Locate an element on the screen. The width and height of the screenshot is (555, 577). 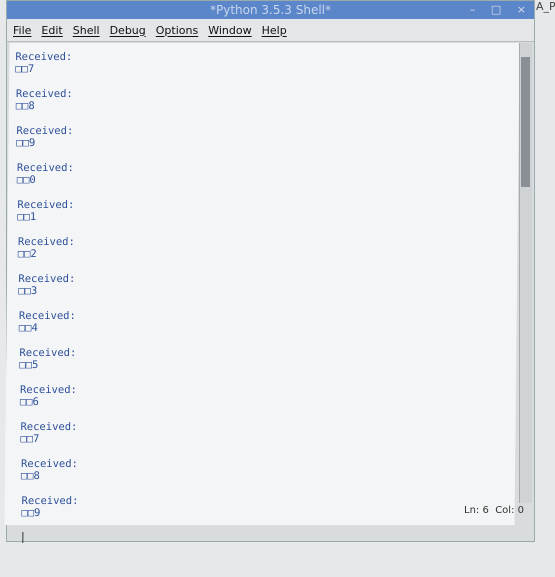
menu-file: File is located at coordinates (22, 30).